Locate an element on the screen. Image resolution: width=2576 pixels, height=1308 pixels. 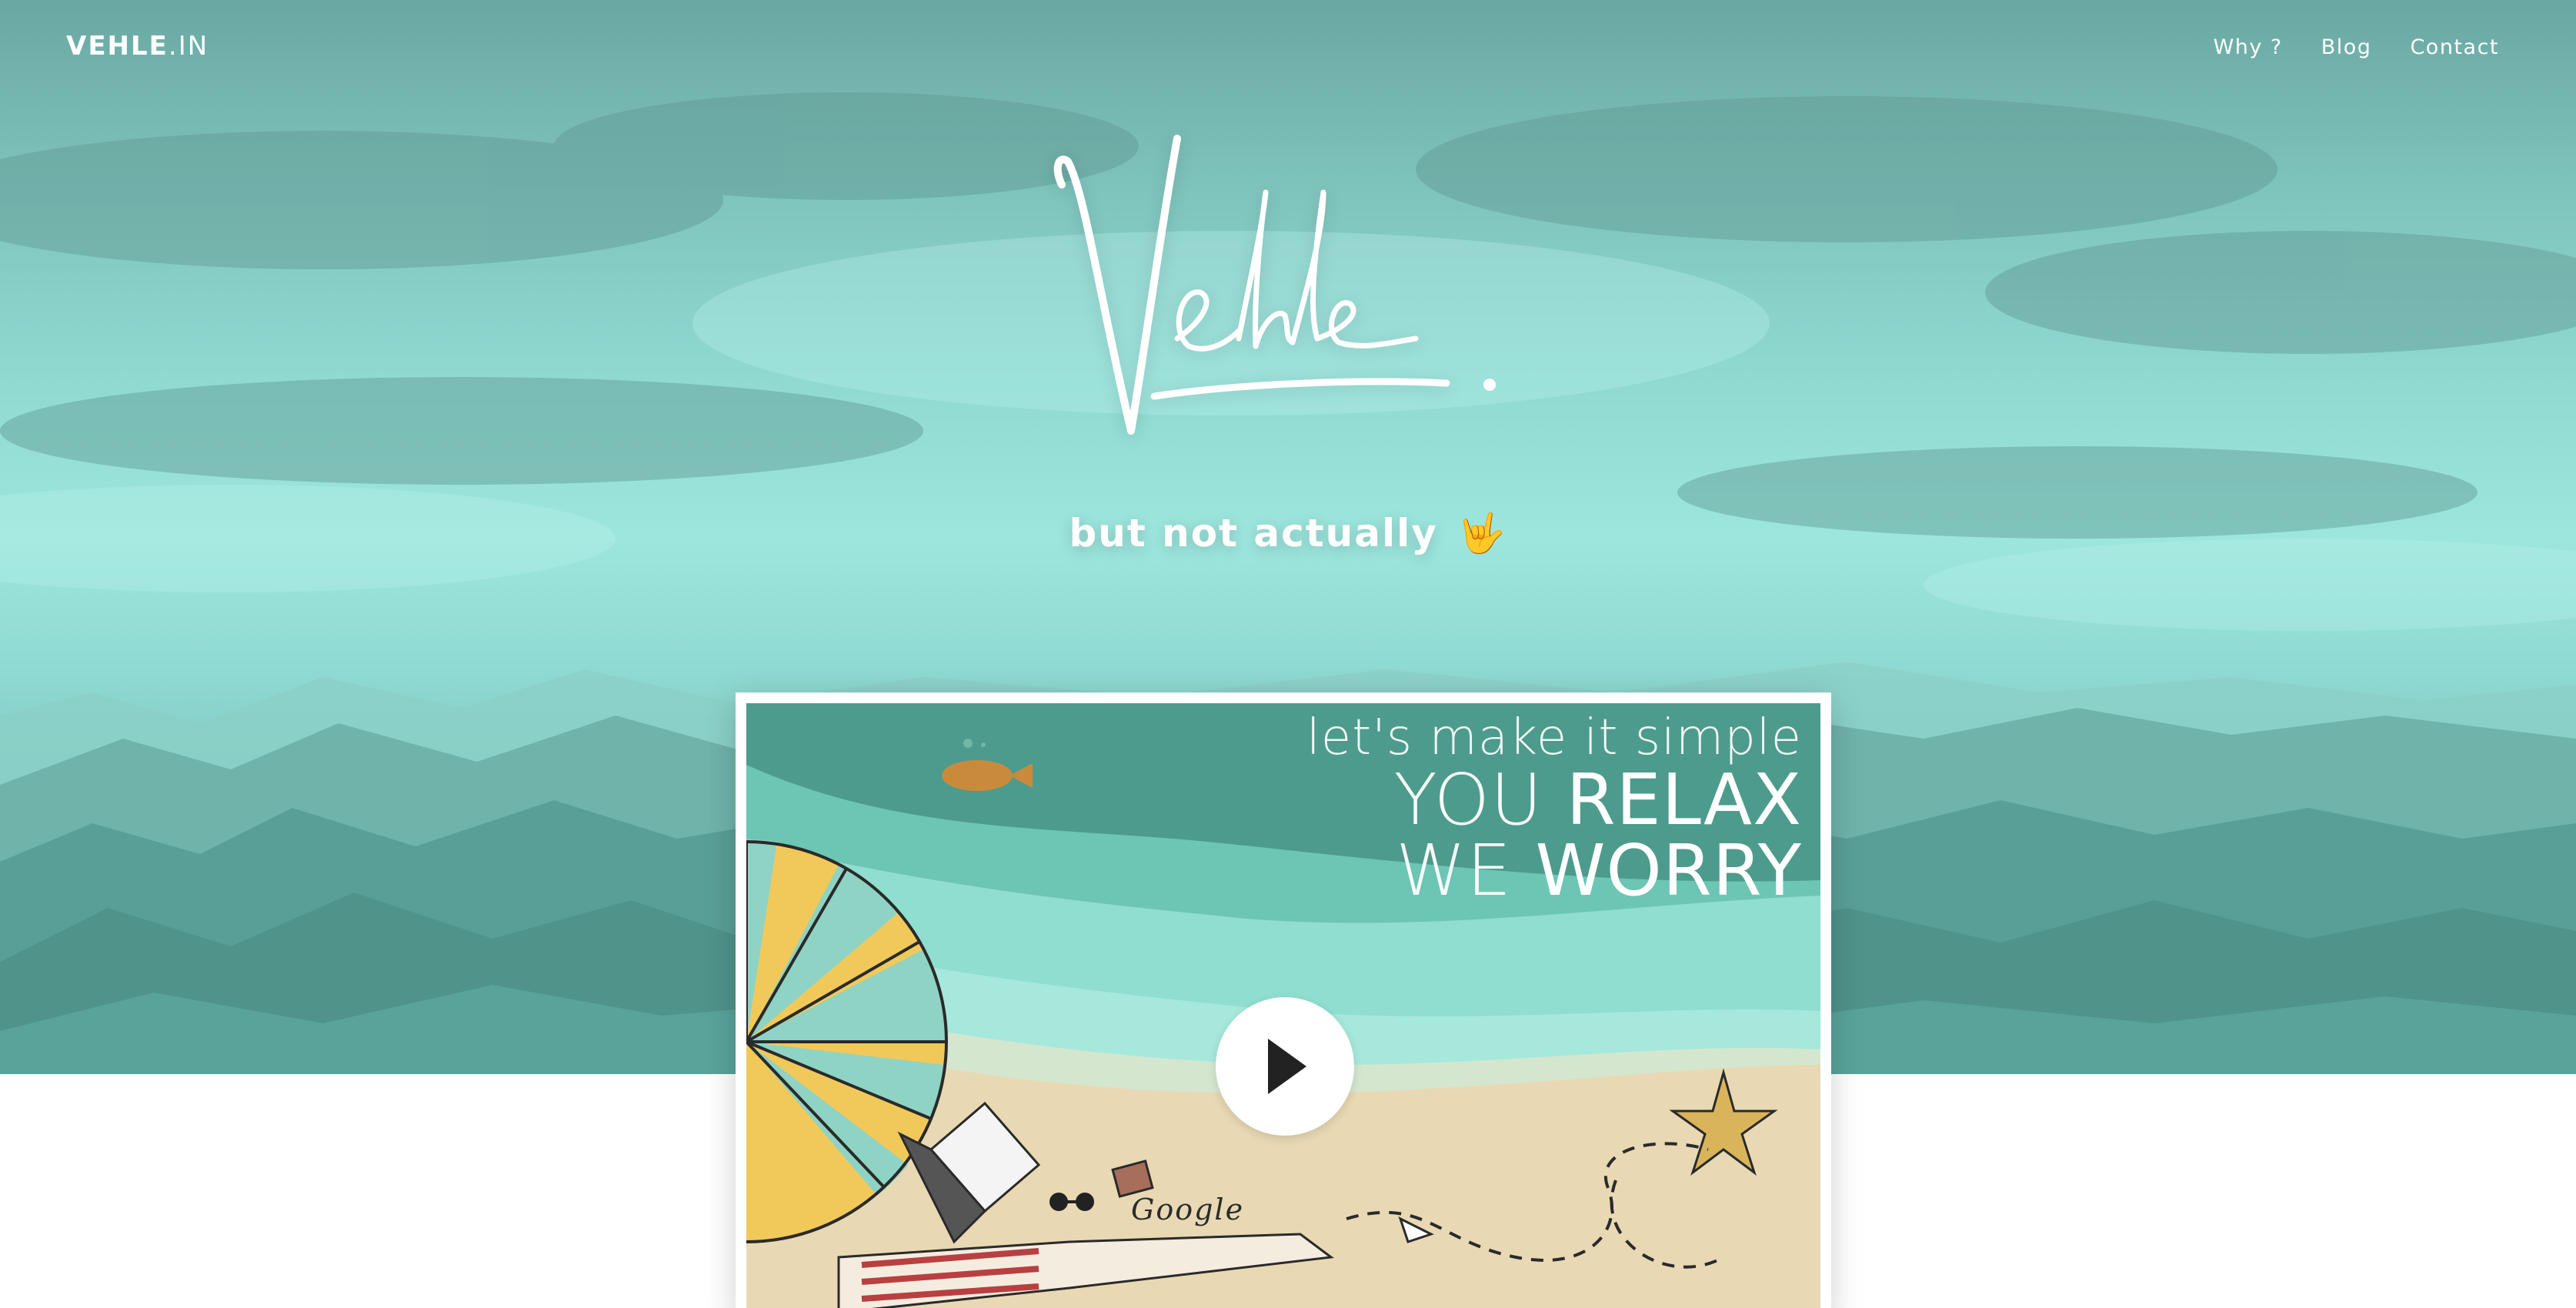
play-icon is located at coordinates (1287, 1066).